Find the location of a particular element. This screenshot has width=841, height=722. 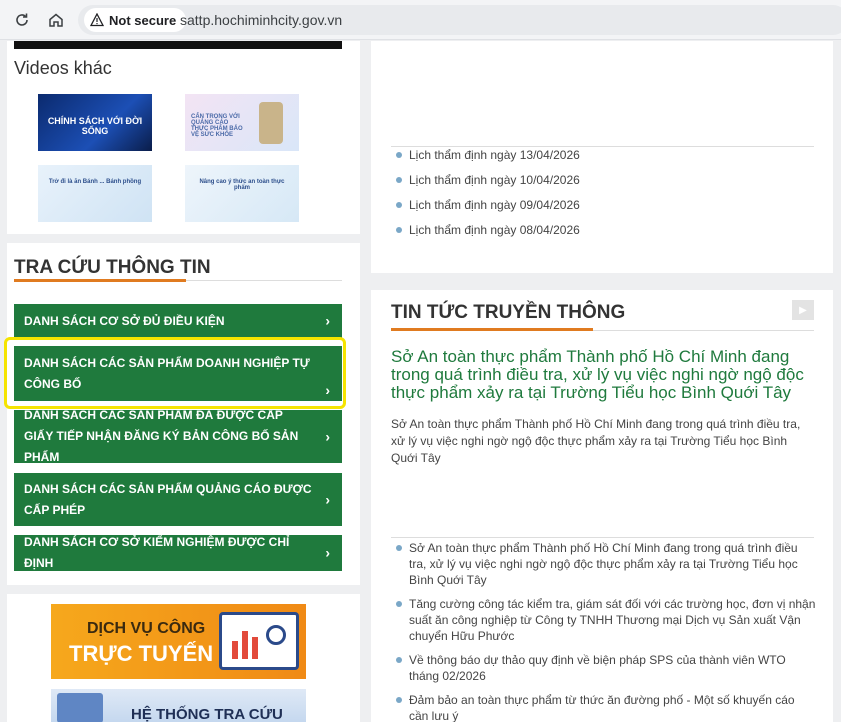

news-more-button: ▶ is located at coordinates (803, 310).